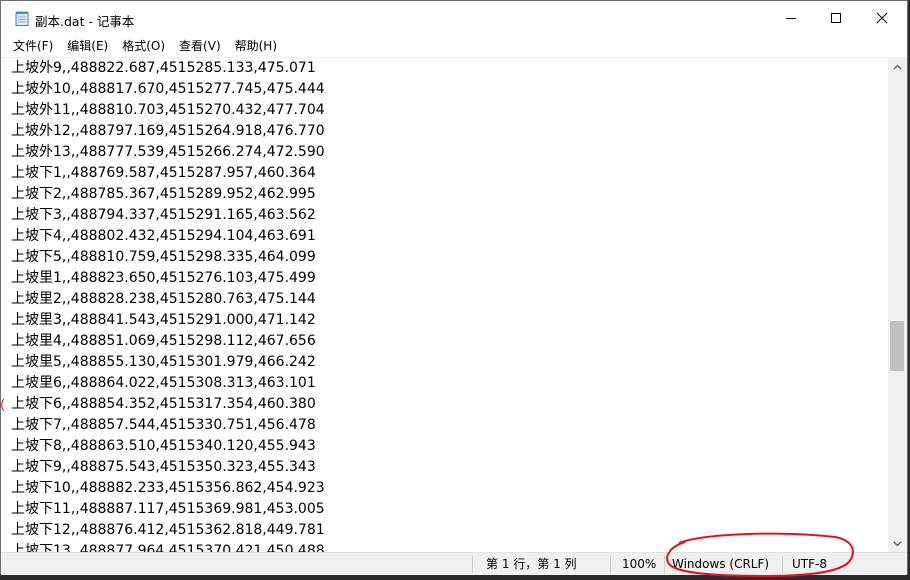 This screenshot has height=580, width=910. What do you see at coordinates (256, 46) in the screenshot?
I see `menu-help: 帮助(H)` at bounding box center [256, 46].